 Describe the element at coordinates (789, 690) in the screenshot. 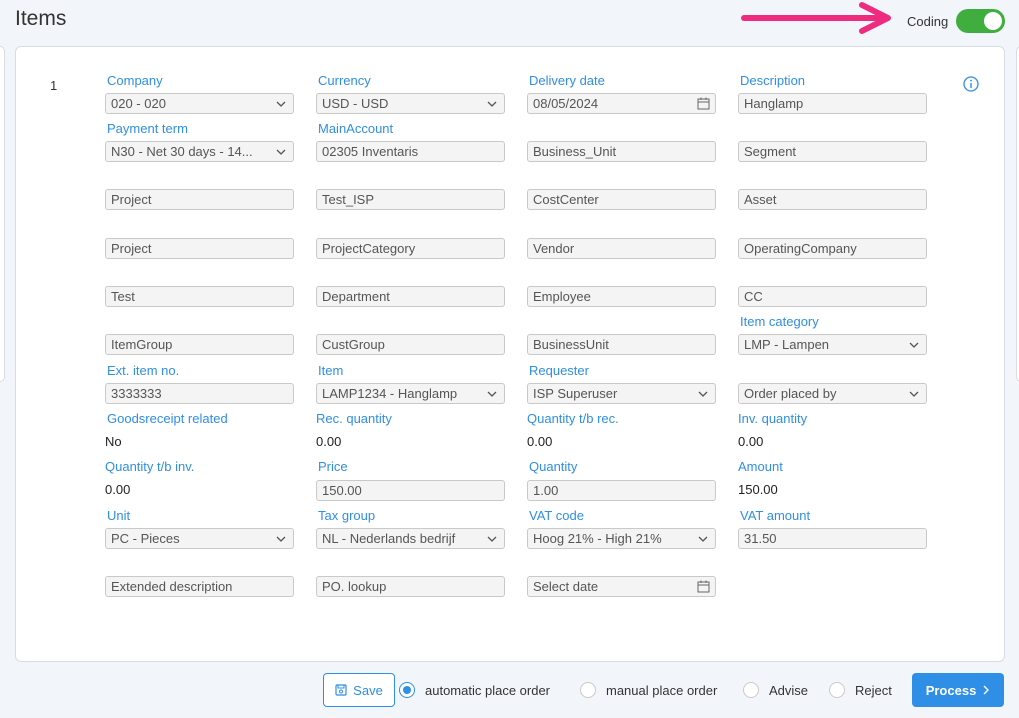

I see `radio-label: Advise` at that location.